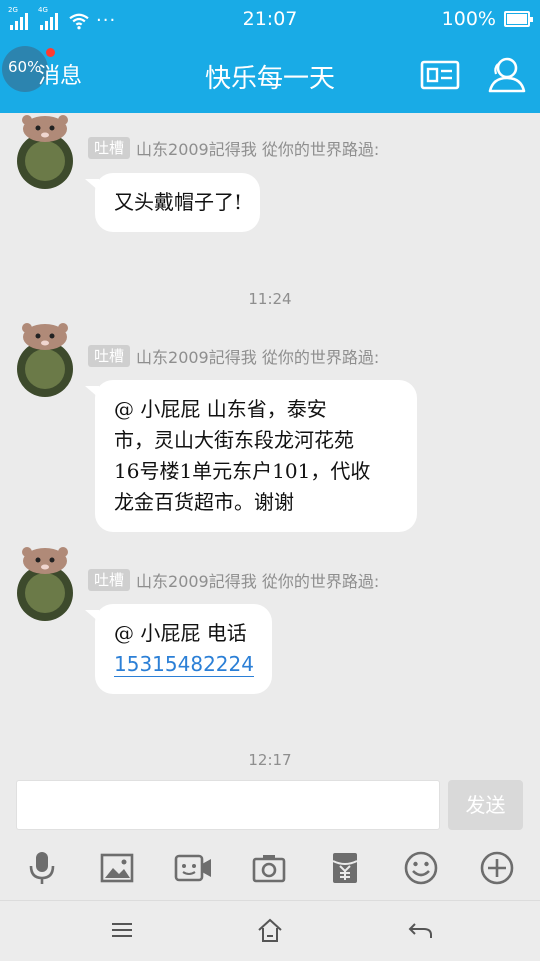  I want to click on message-input, so click(228, 805).